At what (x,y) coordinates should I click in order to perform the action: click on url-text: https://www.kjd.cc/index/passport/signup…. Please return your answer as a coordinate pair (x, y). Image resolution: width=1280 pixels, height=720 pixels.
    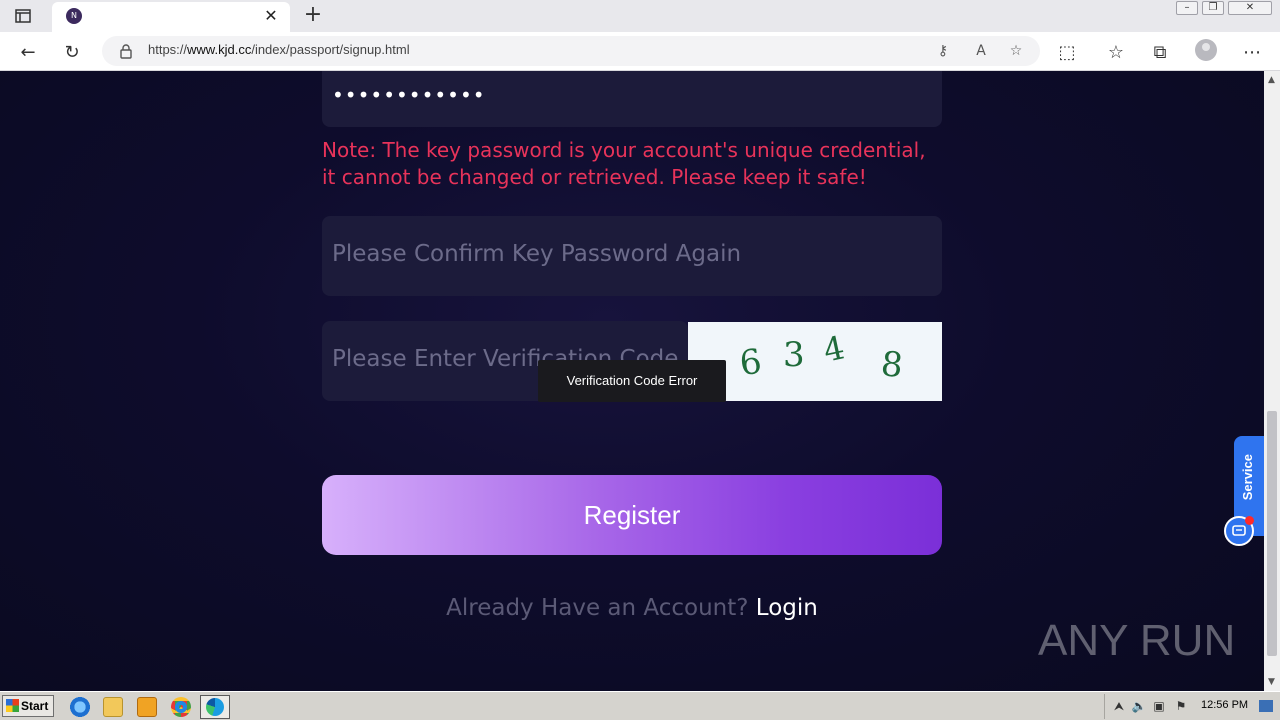
    Looking at the image, I should click on (279, 49).